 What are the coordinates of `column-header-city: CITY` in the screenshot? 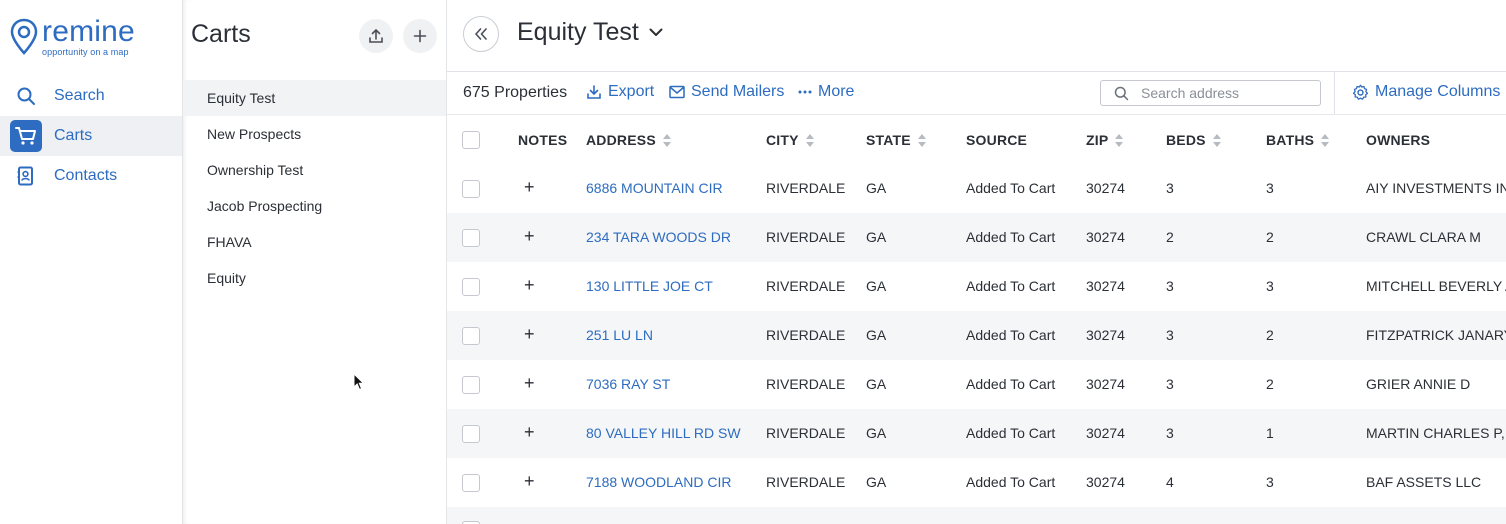 It's located at (790, 140).